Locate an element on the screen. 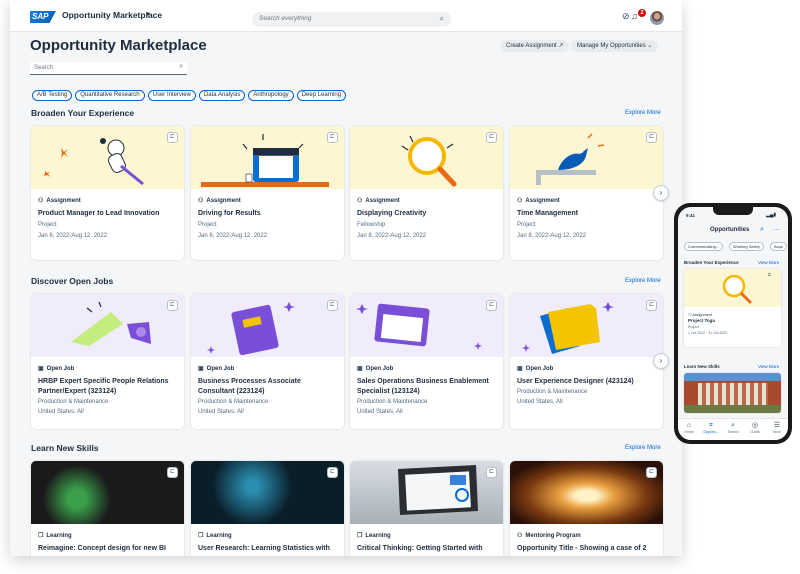 The image size is (800, 574). card-title: User Experience Designer (423124) is located at coordinates (575, 381).